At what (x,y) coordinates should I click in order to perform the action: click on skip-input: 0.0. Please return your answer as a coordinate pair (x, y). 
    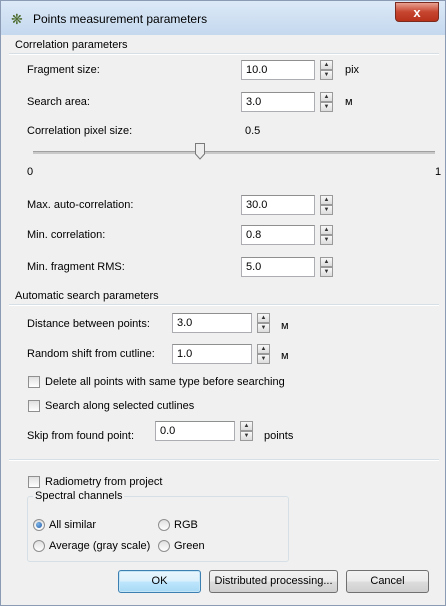
    Looking at the image, I should click on (195, 431).